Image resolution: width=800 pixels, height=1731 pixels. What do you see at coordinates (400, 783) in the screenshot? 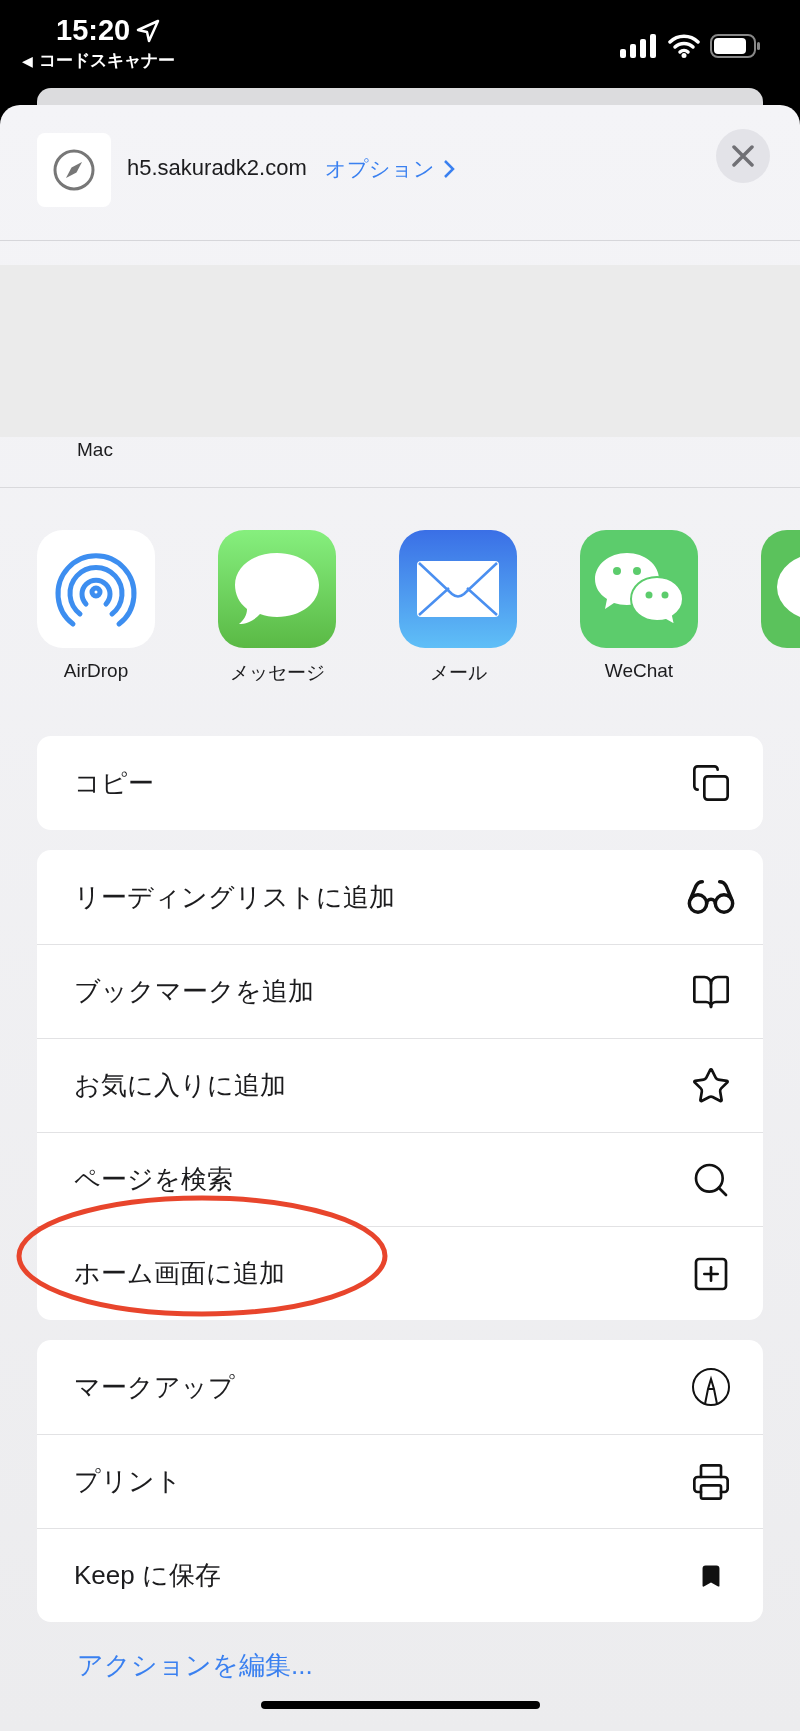
I see `action-row: コピー` at bounding box center [400, 783].